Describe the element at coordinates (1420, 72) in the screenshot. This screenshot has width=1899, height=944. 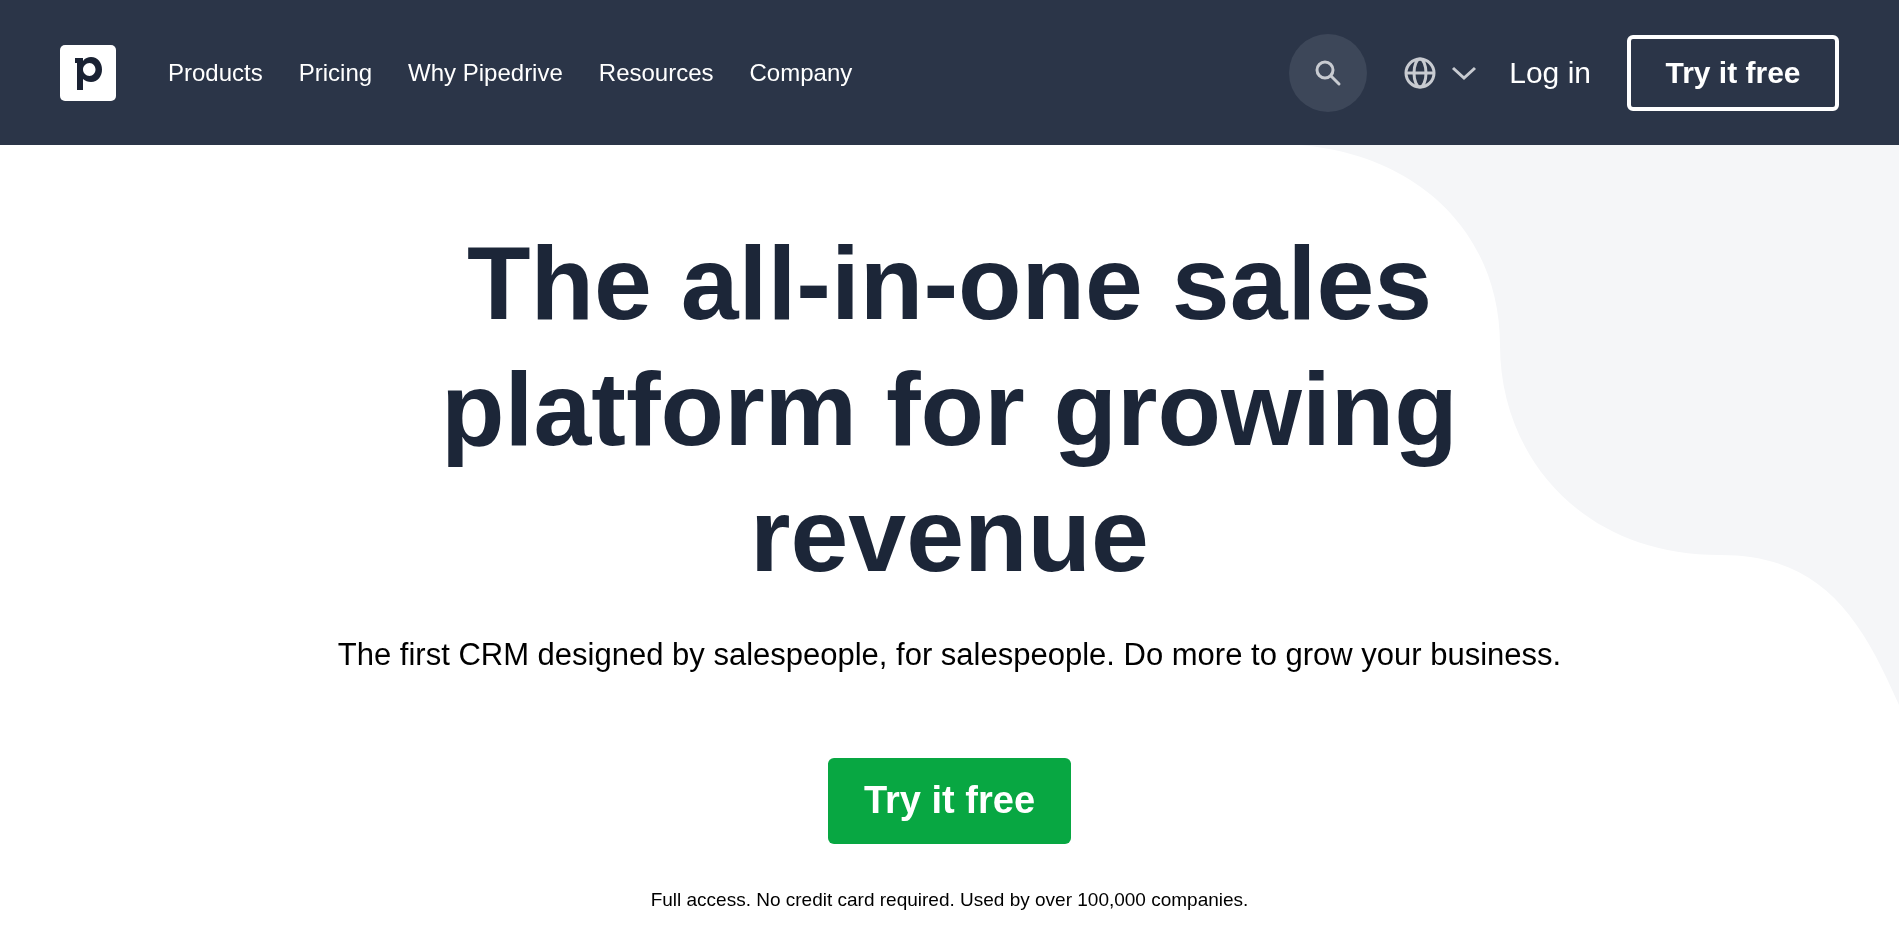
I see `globe-icon` at that location.